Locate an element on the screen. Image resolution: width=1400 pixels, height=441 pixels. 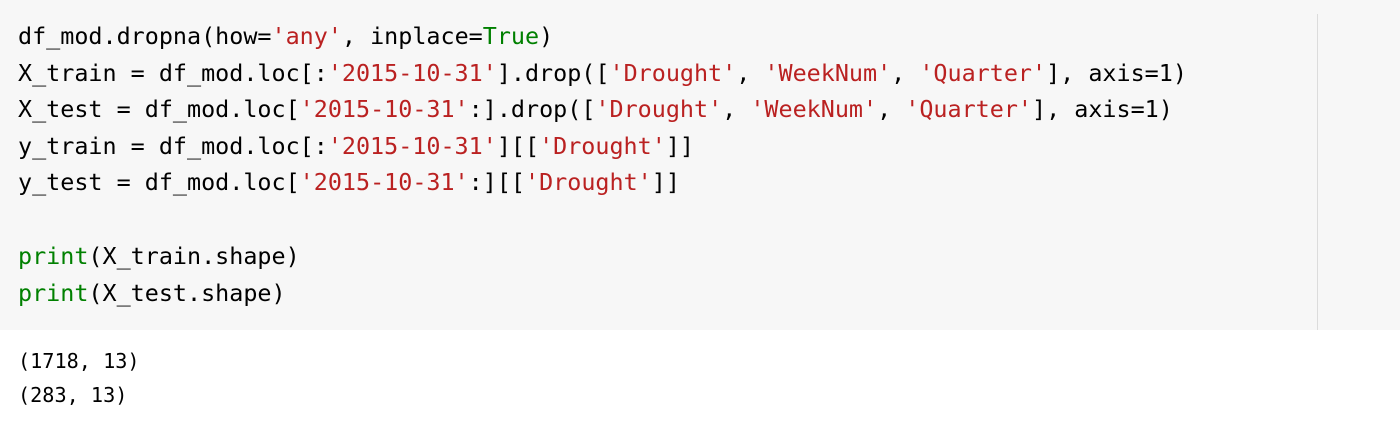
code-line-8: print(X_test.shape) is located at coordinates (152, 293).